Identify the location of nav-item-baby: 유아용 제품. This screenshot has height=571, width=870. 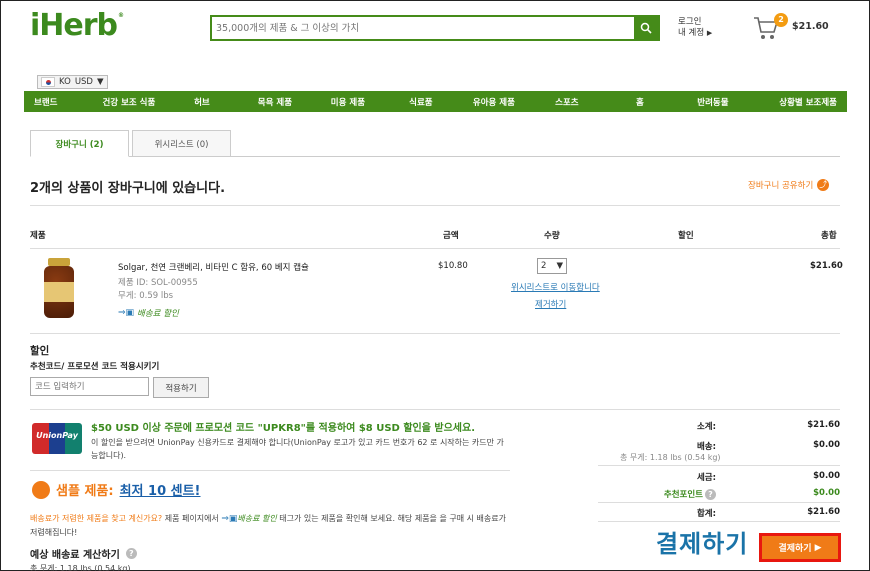
(493, 102).